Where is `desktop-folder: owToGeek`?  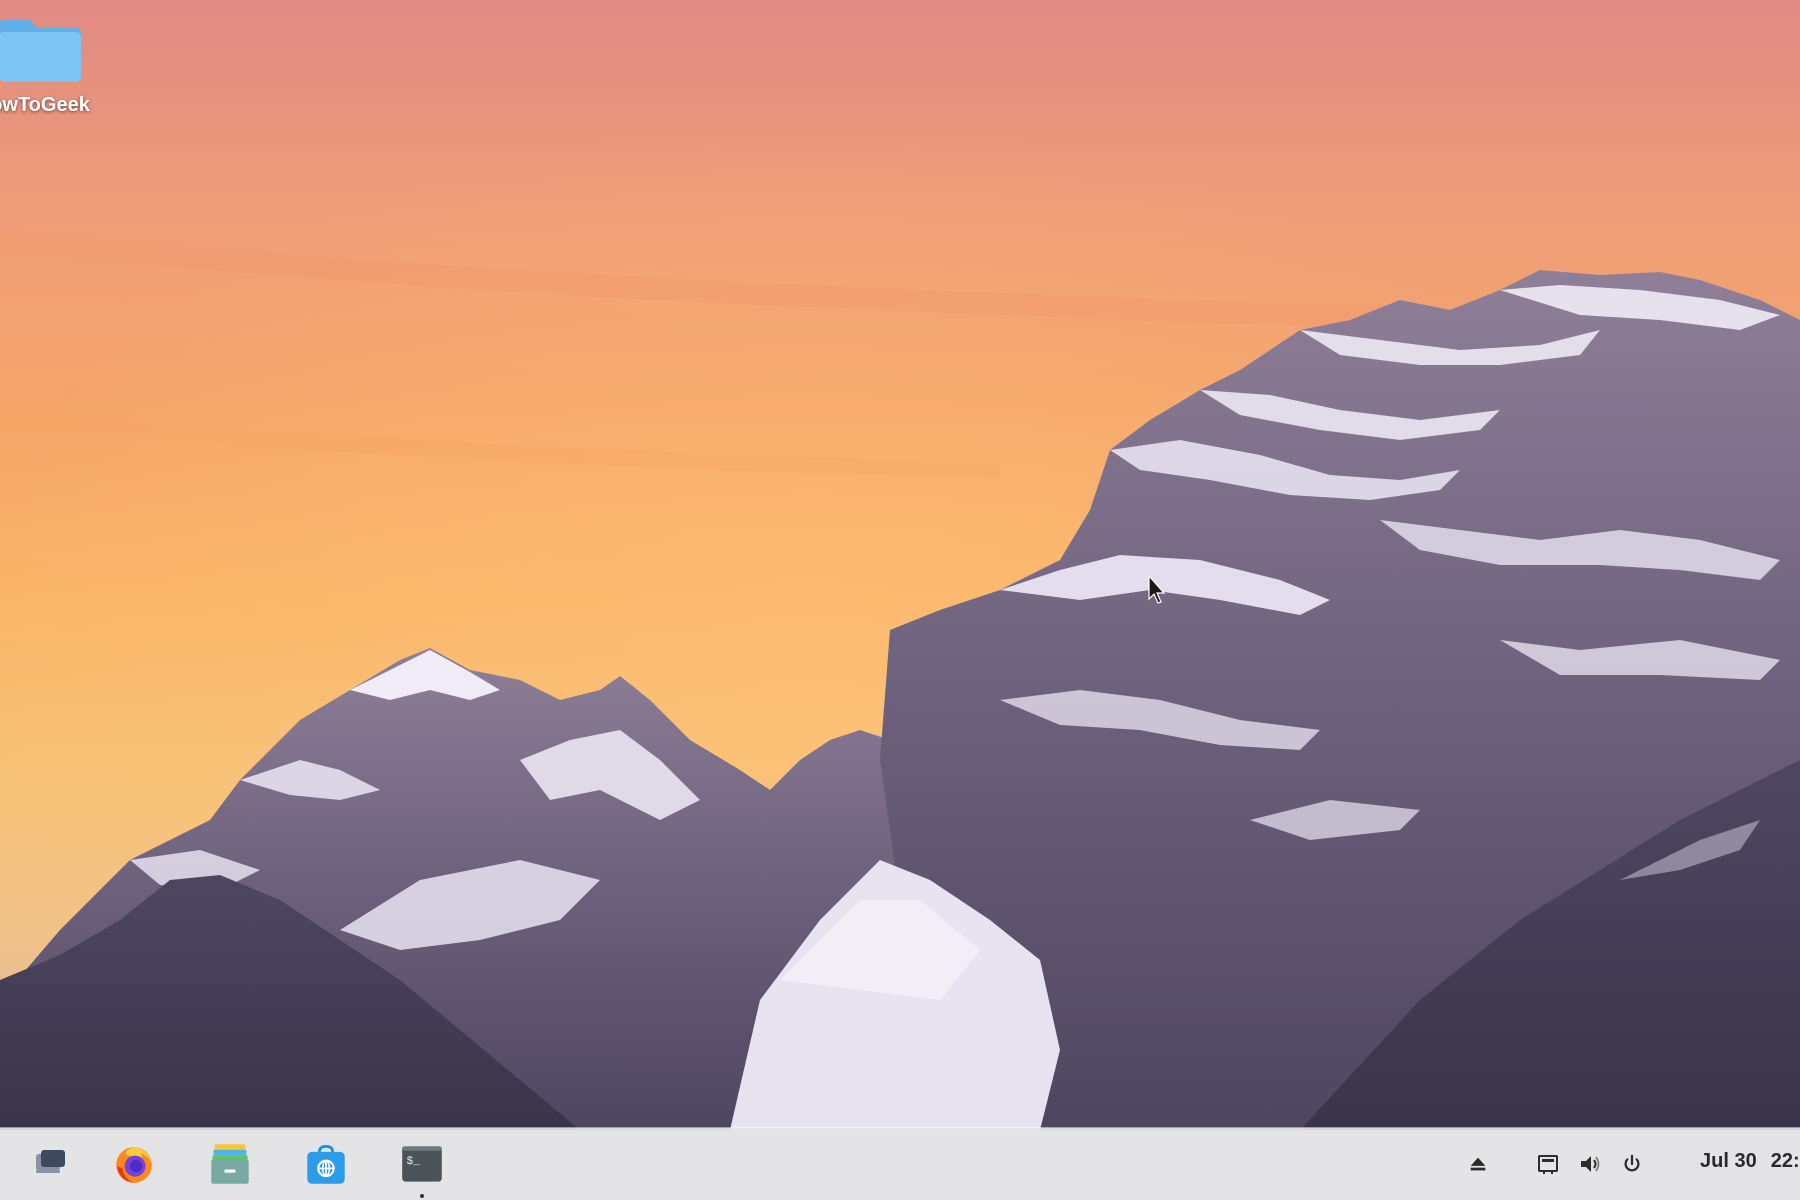 desktop-folder: owToGeek is located at coordinates (50, 67).